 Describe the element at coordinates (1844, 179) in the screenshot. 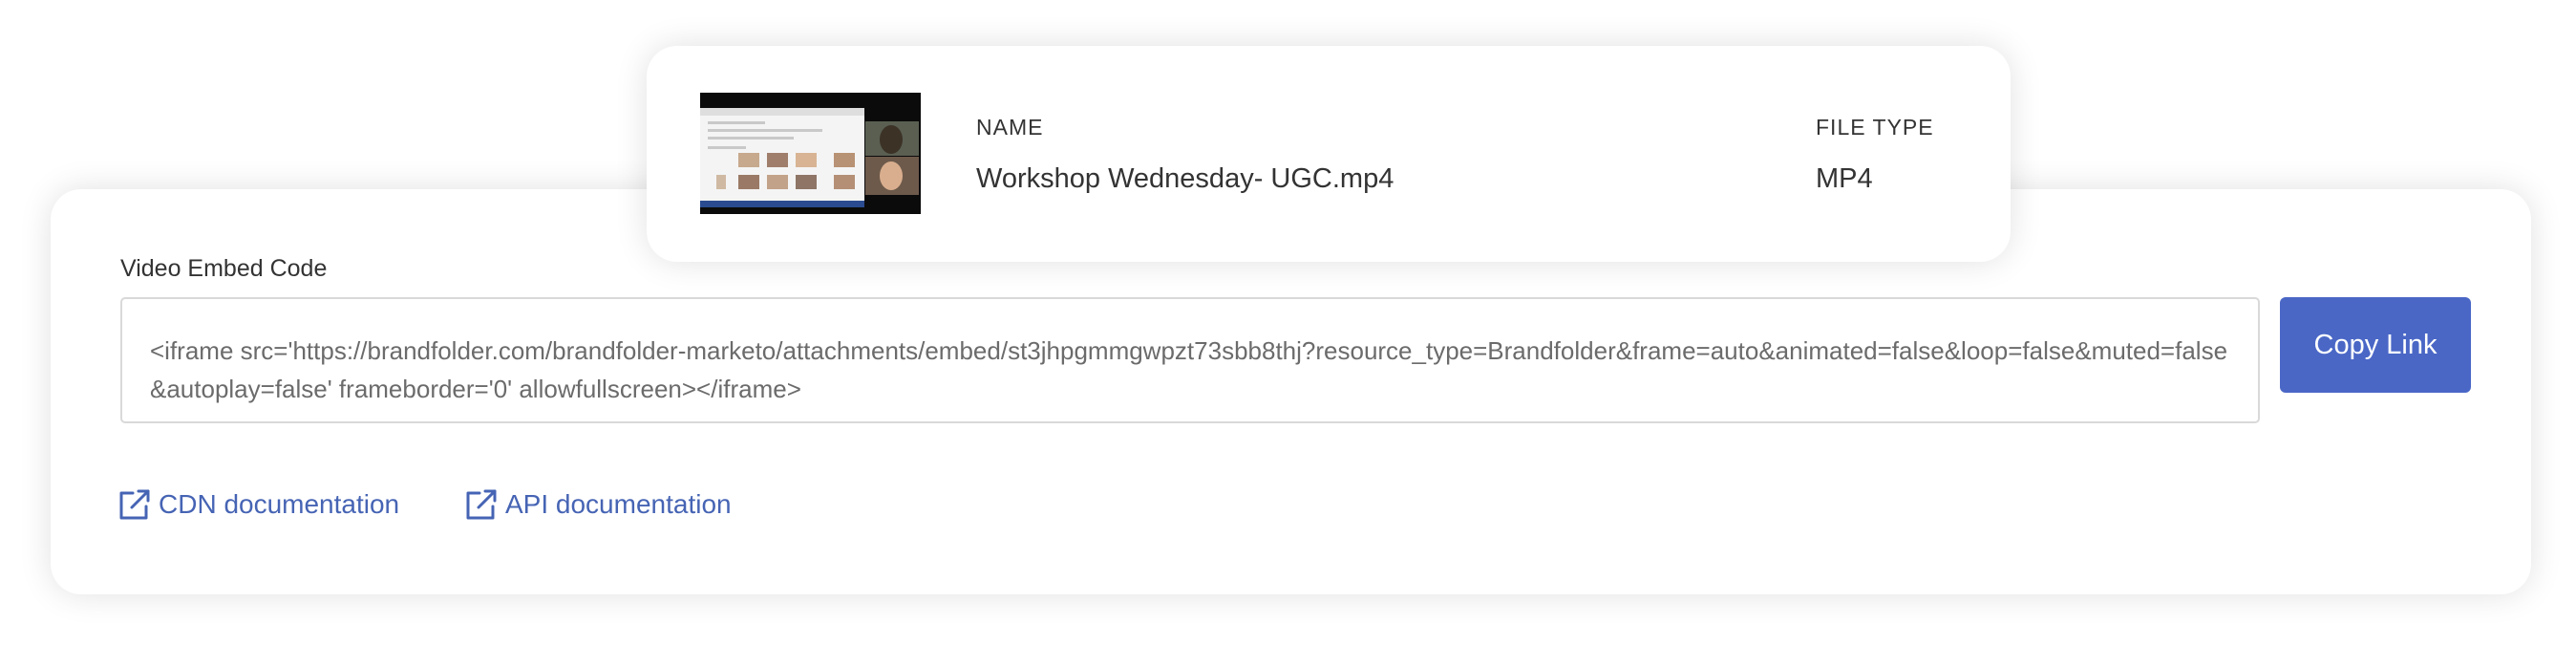

I see `asset-file-type: MP4` at that location.